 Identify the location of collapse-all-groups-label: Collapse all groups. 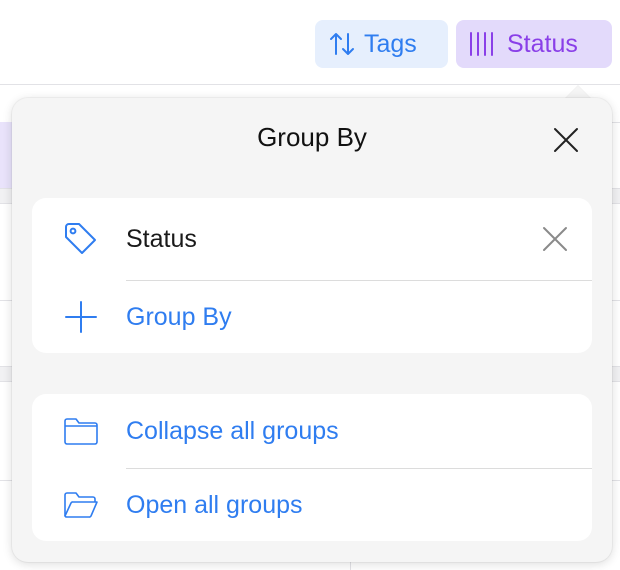
(232, 430).